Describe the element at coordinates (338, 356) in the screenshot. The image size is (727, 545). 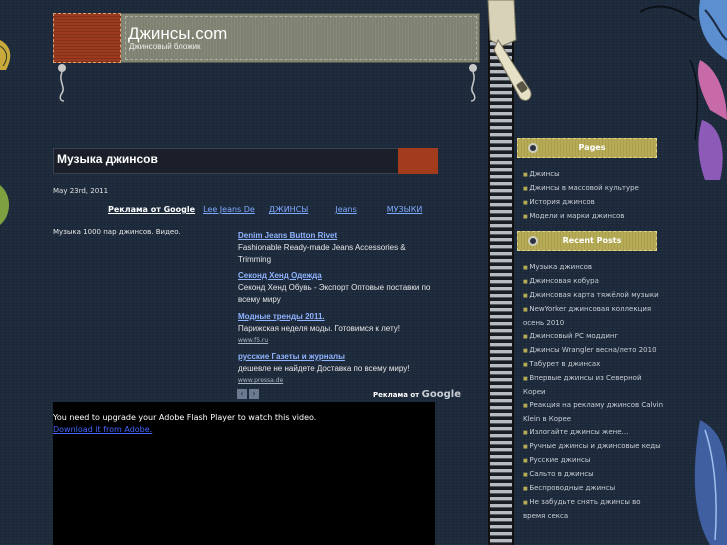
I see `ad-title: русские Газеты и журналы` at that location.